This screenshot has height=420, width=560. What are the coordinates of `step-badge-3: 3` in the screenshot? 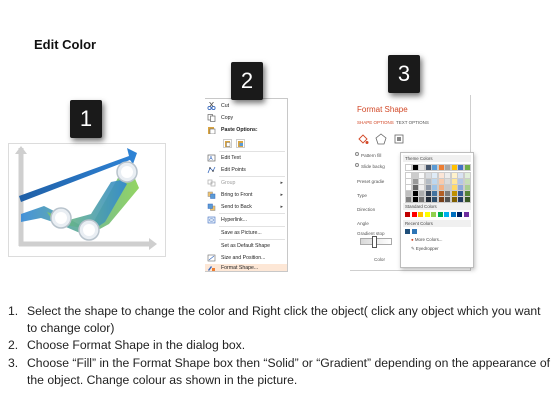 It's located at (404, 74).